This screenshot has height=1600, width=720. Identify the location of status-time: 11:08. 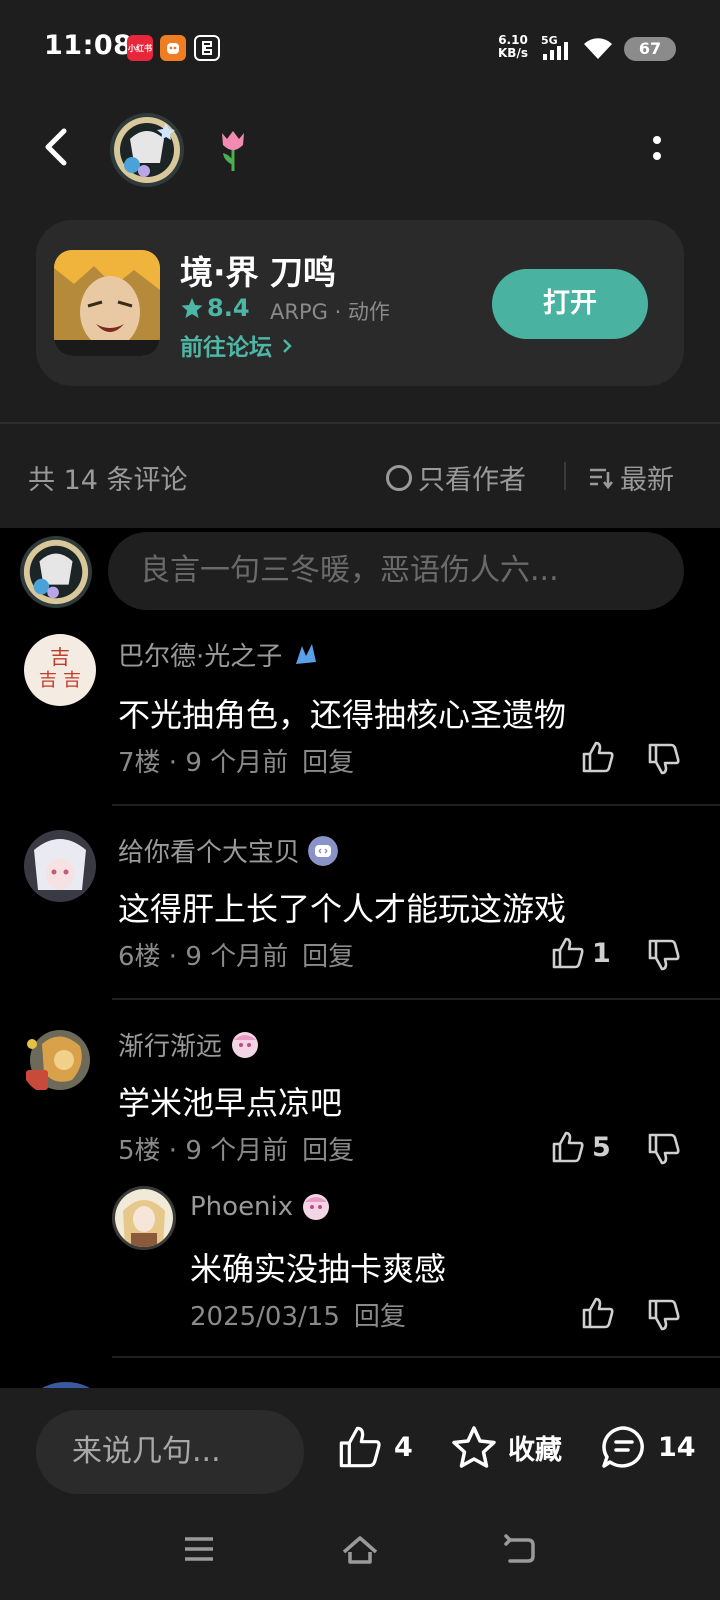
(88, 45).